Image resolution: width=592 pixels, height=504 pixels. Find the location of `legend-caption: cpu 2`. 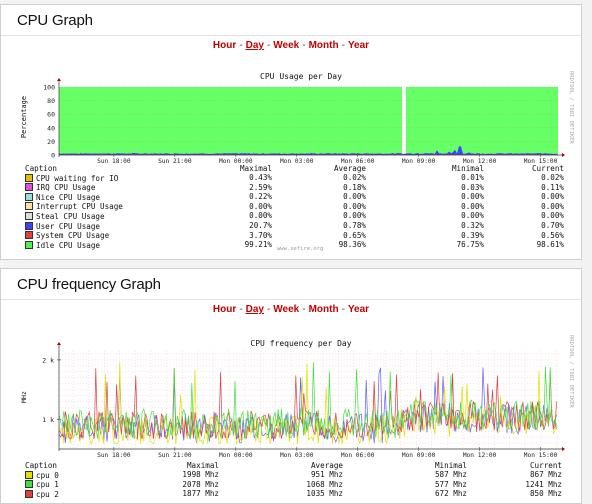

legend-caption: cpu 2 is located at coordinates (95, 494).